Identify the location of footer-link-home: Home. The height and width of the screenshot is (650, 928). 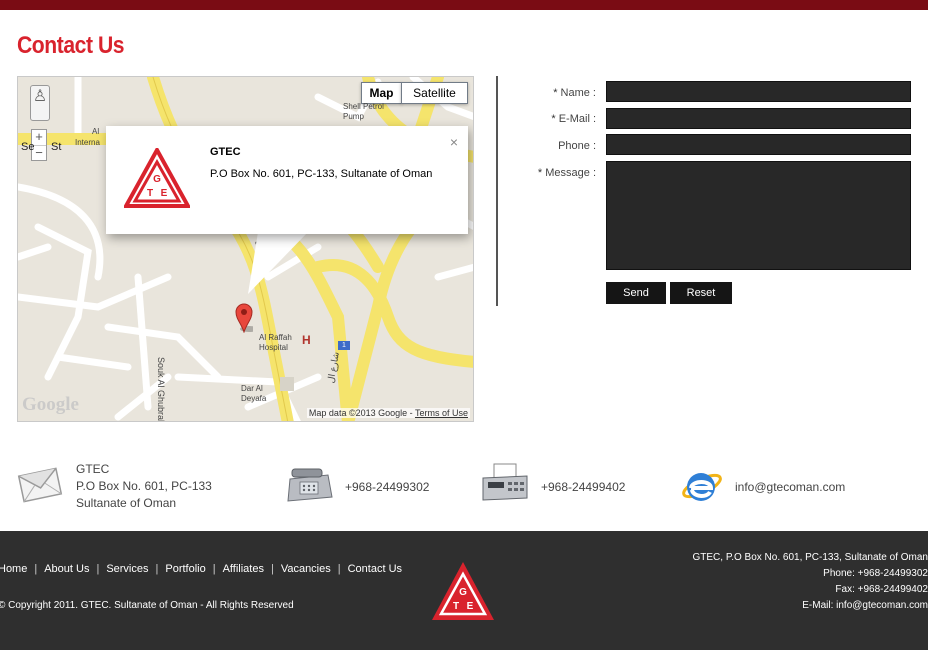
(13, 569).